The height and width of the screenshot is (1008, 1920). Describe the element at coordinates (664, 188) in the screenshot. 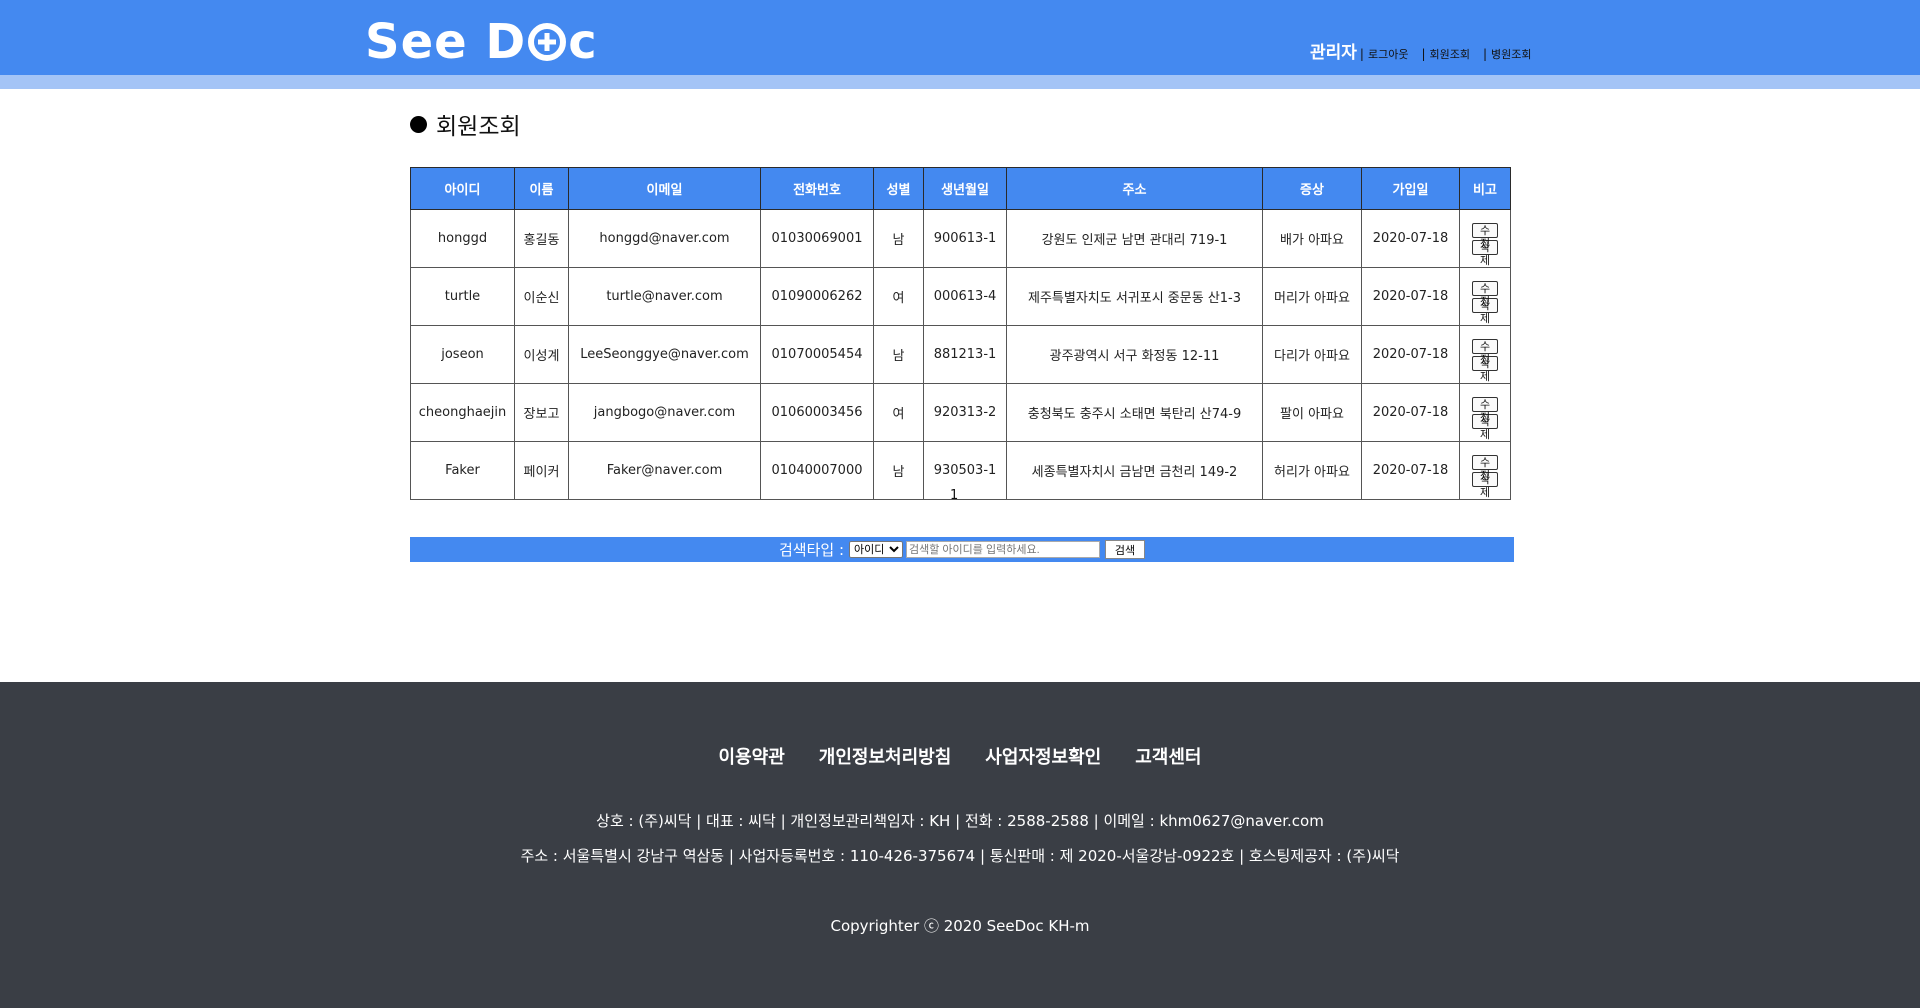

I see `column-header: 이메일` at that location.